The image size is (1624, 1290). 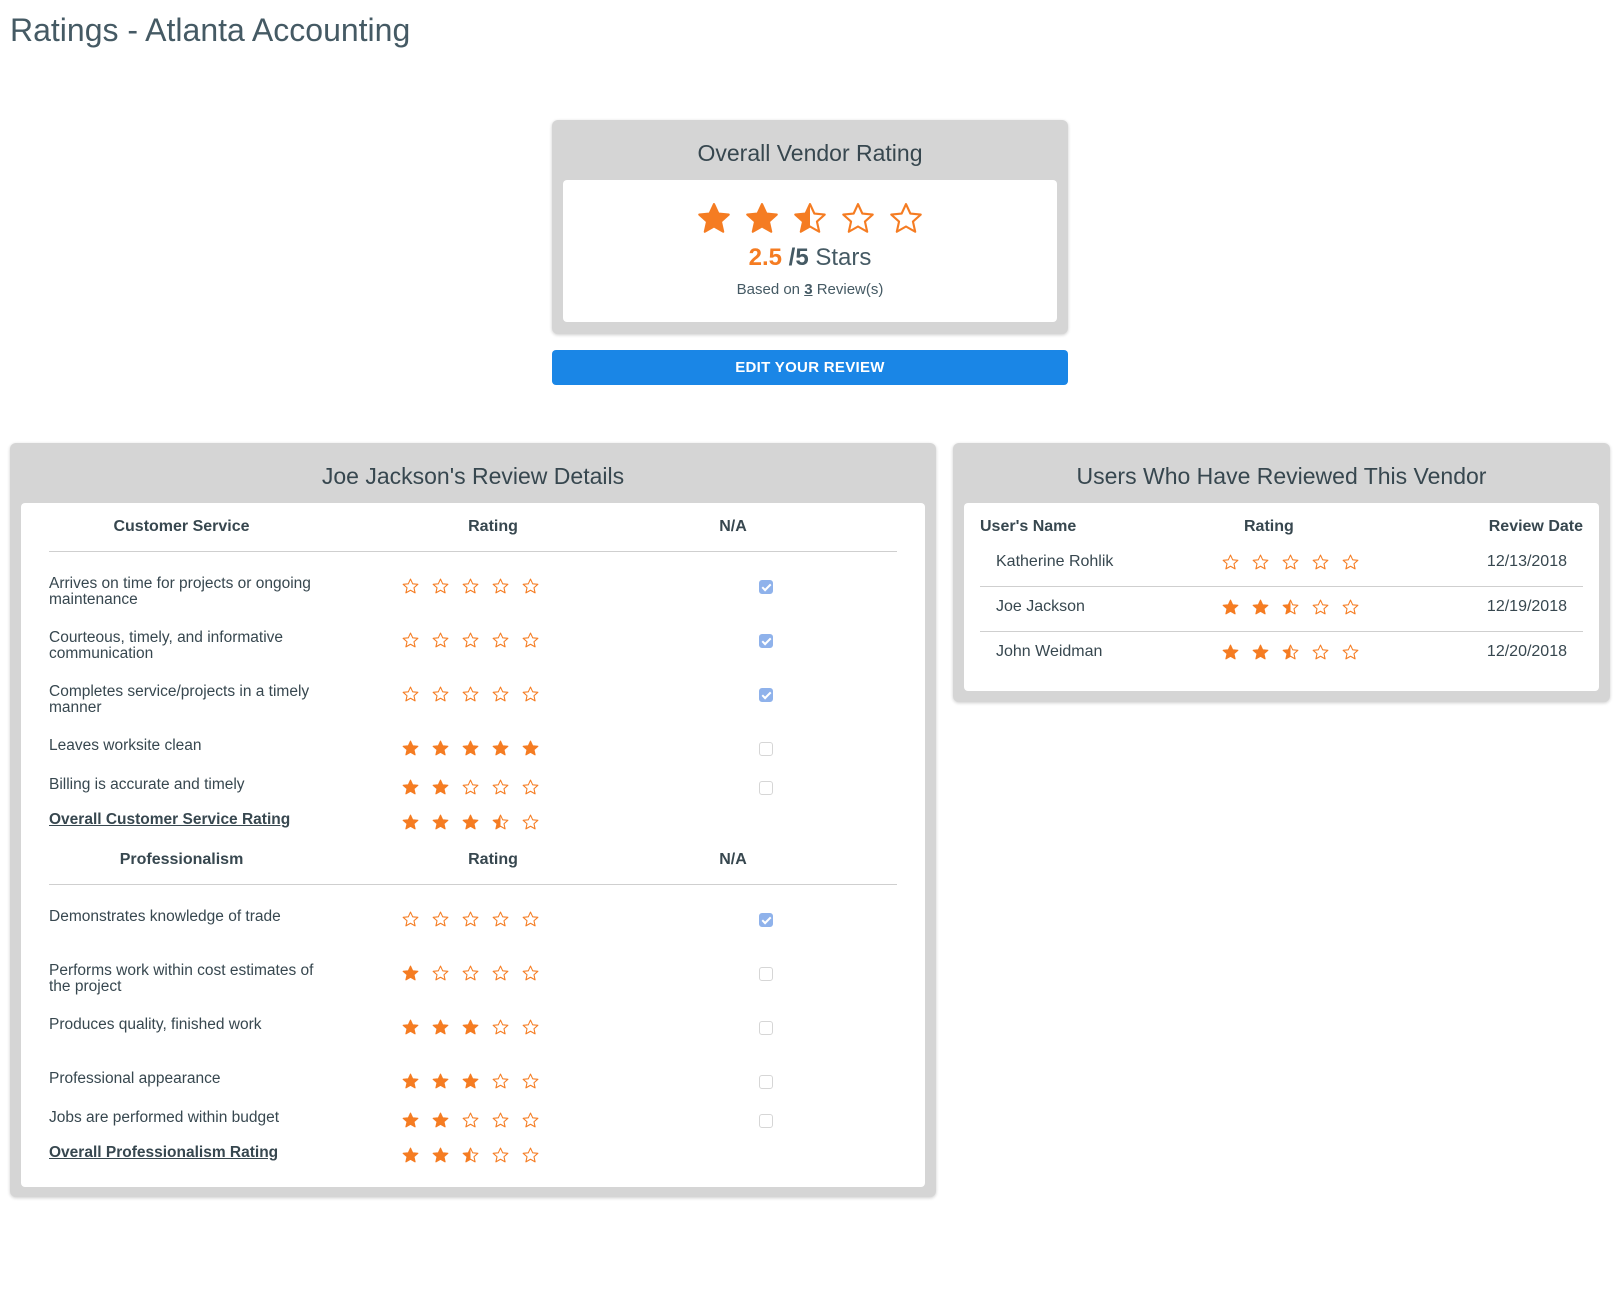 What do you see at coordinates (810, 258) in the screenshot?
I see `score-line: 2.5 /5 Stars` at bounding box center [810, 258].